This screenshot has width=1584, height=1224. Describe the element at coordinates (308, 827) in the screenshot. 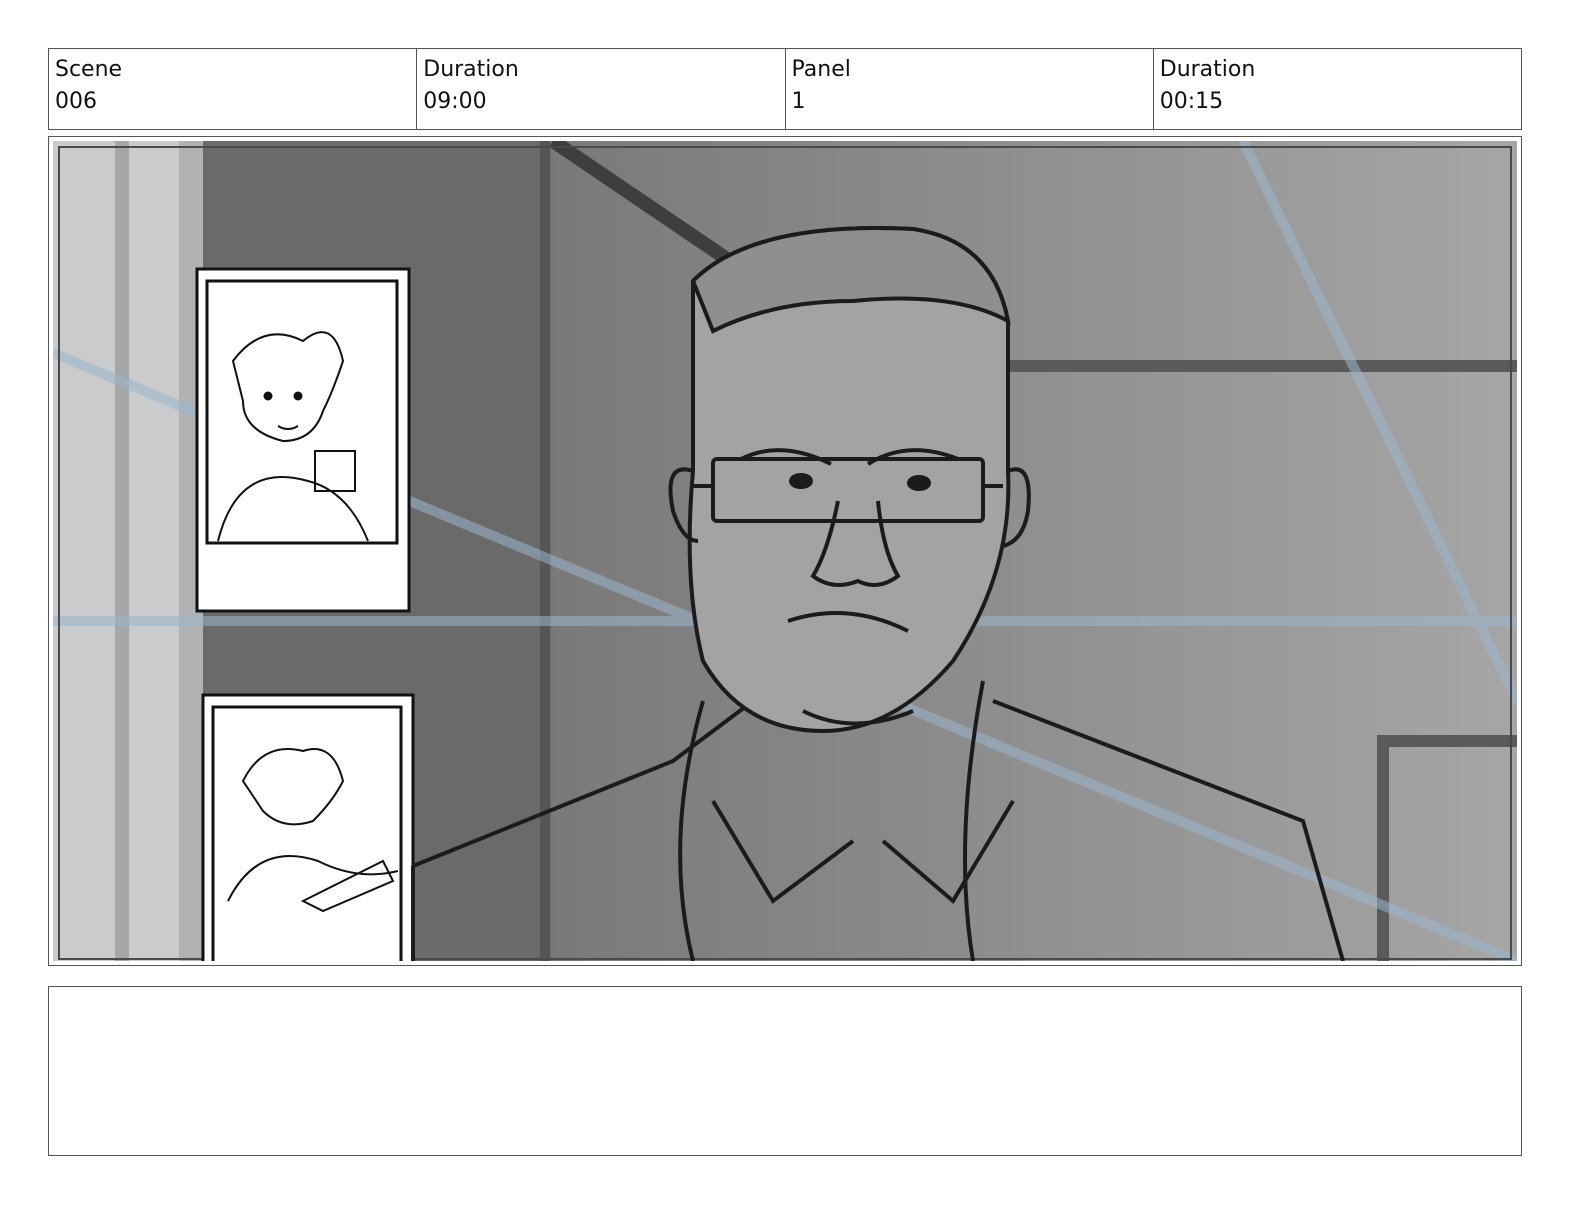

I see `poster-bottom` at that location.